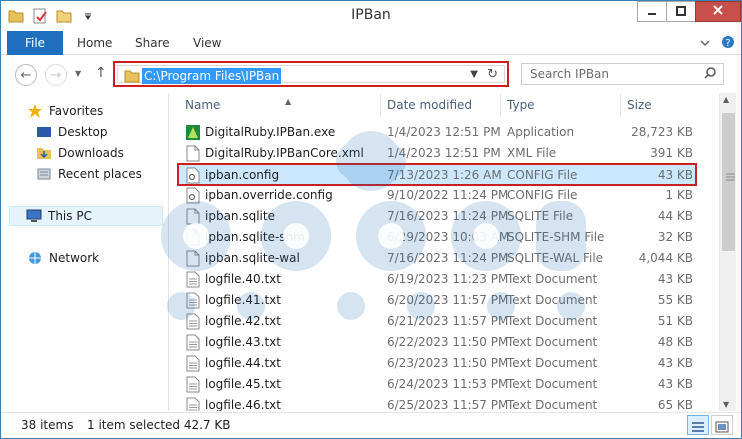  I want to click on file-name: ipban.config, so click(242, 175).